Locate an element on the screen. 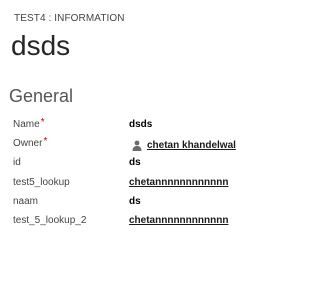 The height and width of the screenshot is (303, 326). field-row-id: id ds is located at coordinates (163, 164).